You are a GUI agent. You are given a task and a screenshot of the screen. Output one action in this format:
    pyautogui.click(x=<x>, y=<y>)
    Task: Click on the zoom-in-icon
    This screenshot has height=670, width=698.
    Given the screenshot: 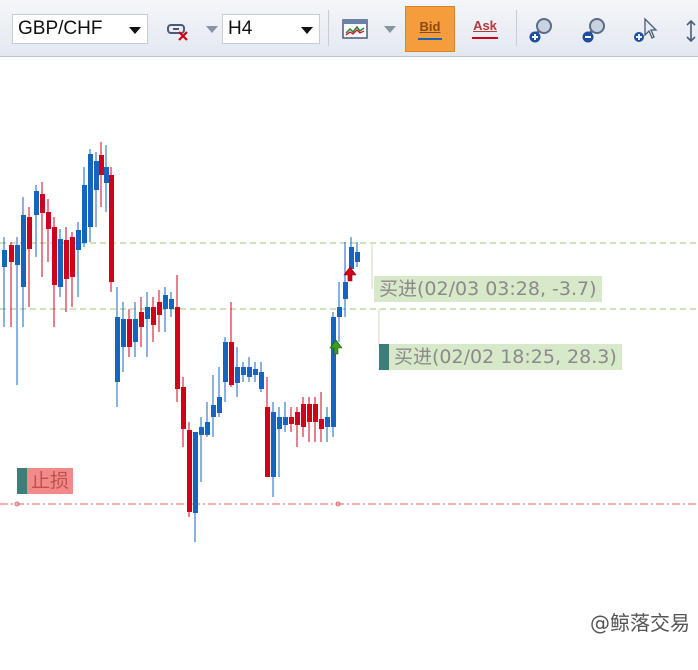 What is the action you would take?
    pyautogui.click(x=543, y=30)
    